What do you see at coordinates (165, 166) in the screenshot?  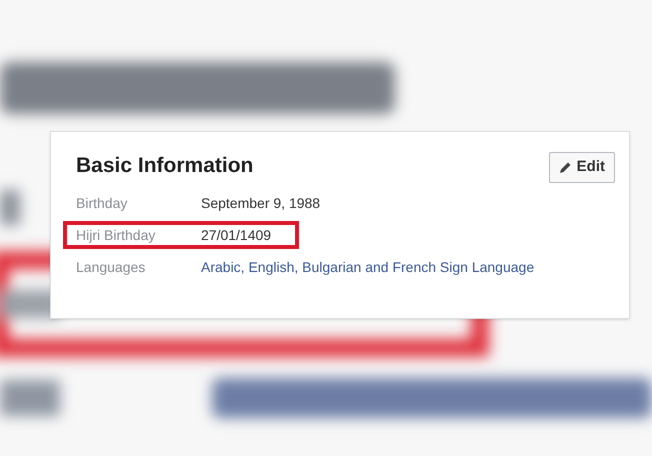 I see `card-title: Basic Information` at bounding box center [165, 166].